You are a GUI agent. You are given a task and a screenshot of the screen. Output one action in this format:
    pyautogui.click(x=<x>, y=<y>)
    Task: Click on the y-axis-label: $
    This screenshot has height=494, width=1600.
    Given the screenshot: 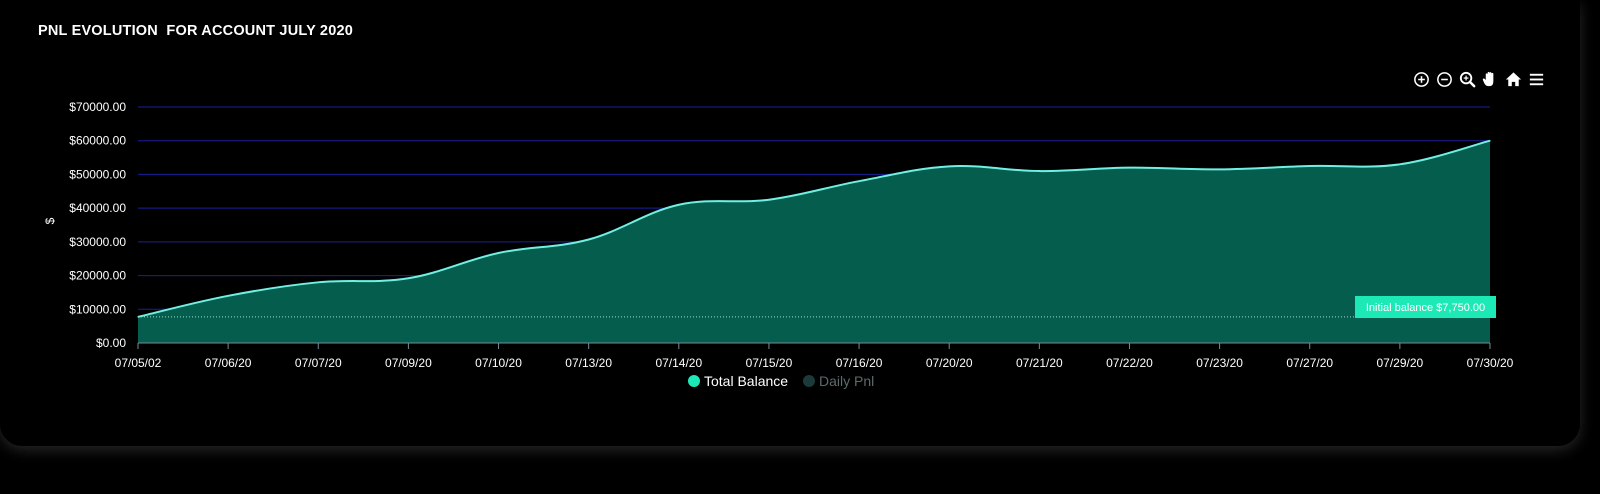 What is the action you would take?
    pyautogui.click(x=50, y=220)
    